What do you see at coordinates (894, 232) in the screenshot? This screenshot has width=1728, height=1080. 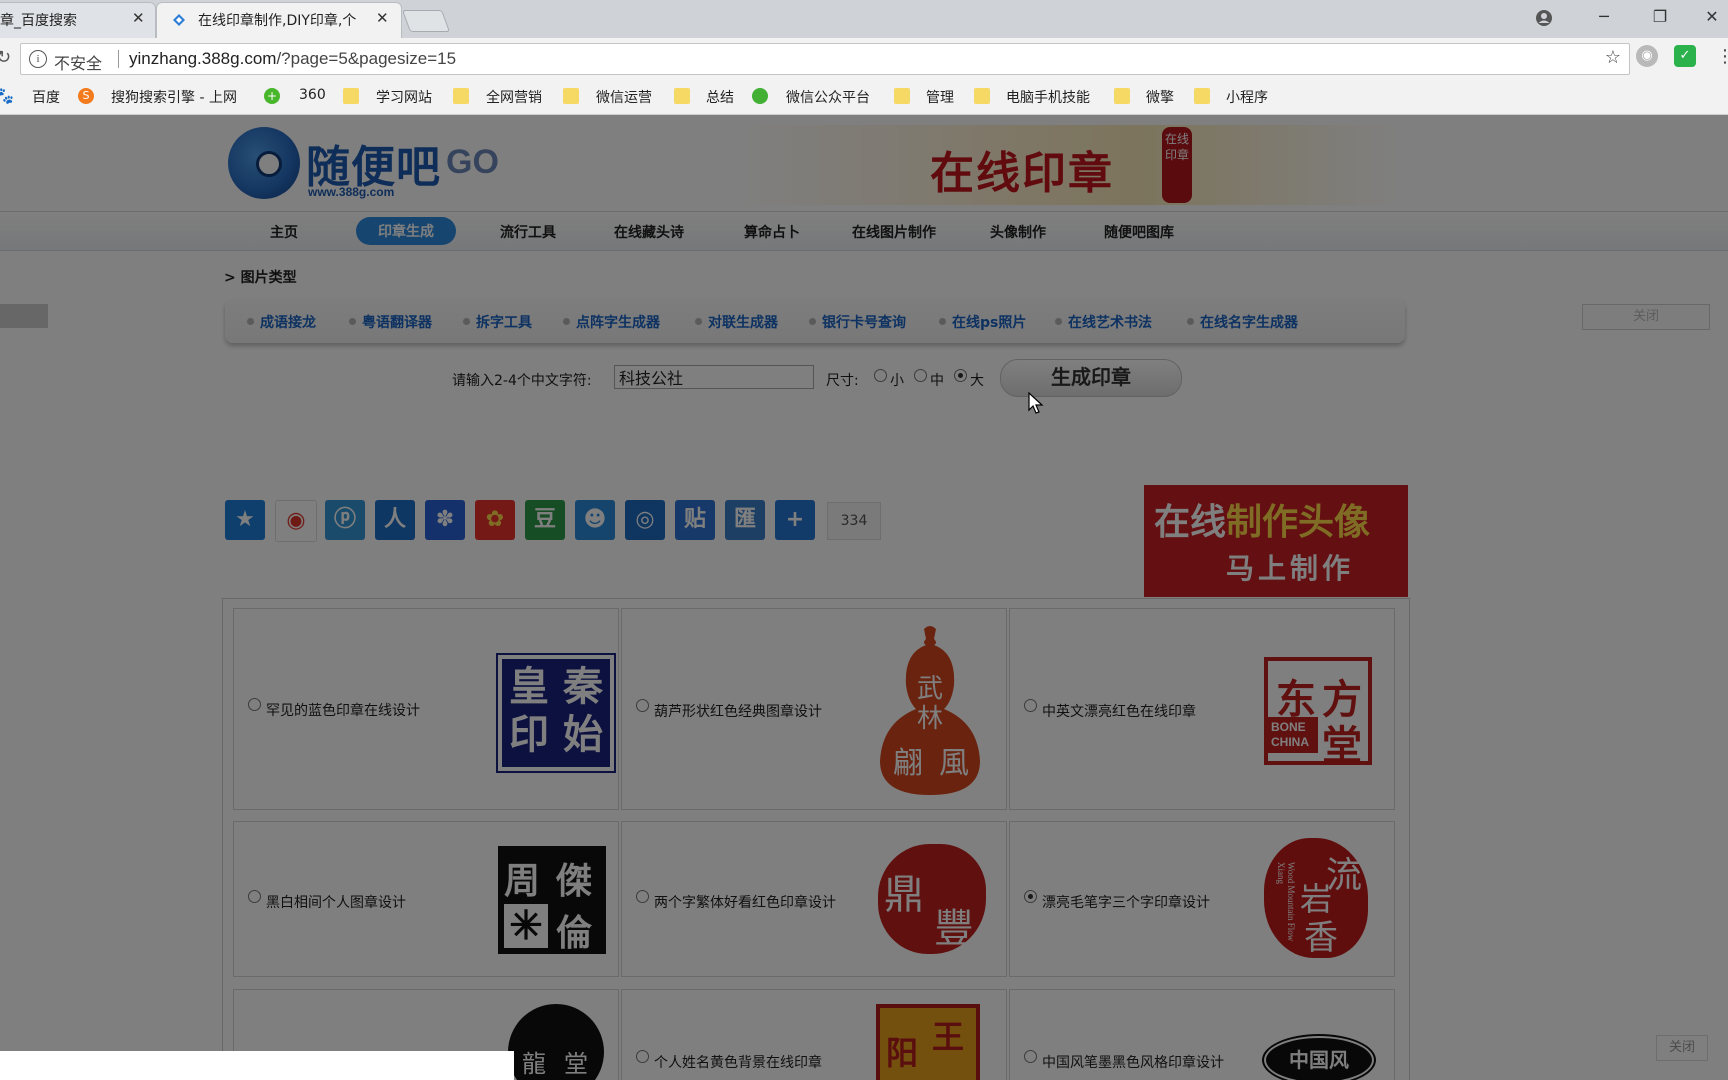 I see `nav-image-maker: 在线图片制作` at bounding box center [894, 232].